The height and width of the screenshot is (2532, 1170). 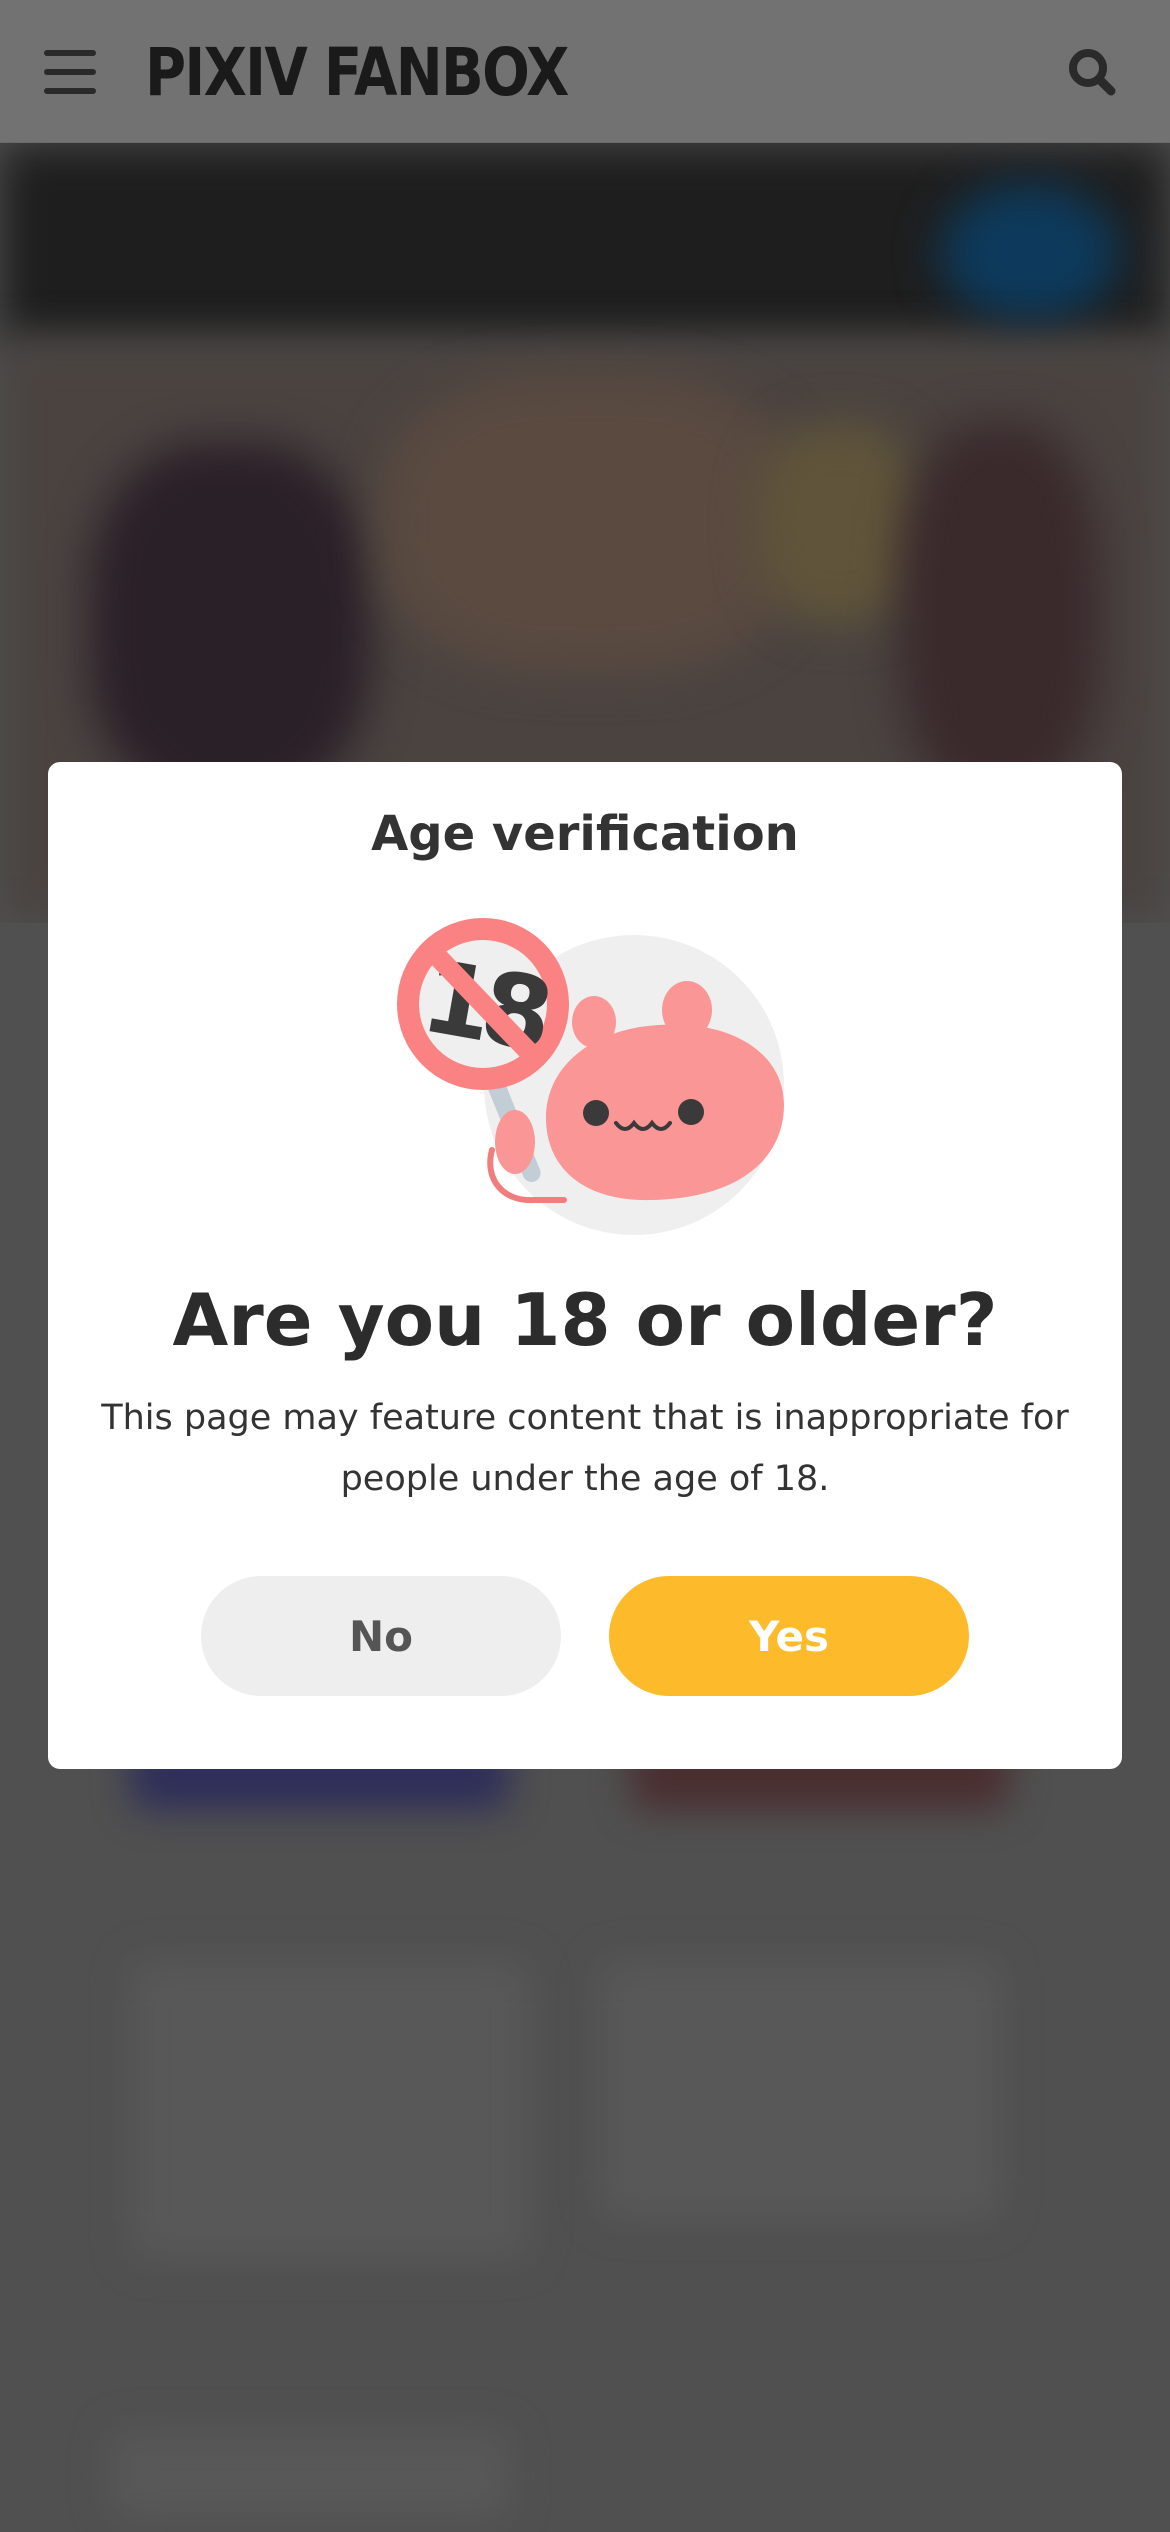 What do you see at coordinates (357, 73) in the screenshot?
I see `fanbox-logo: PIXIV FANBOX` at bounding box center [357, 73].